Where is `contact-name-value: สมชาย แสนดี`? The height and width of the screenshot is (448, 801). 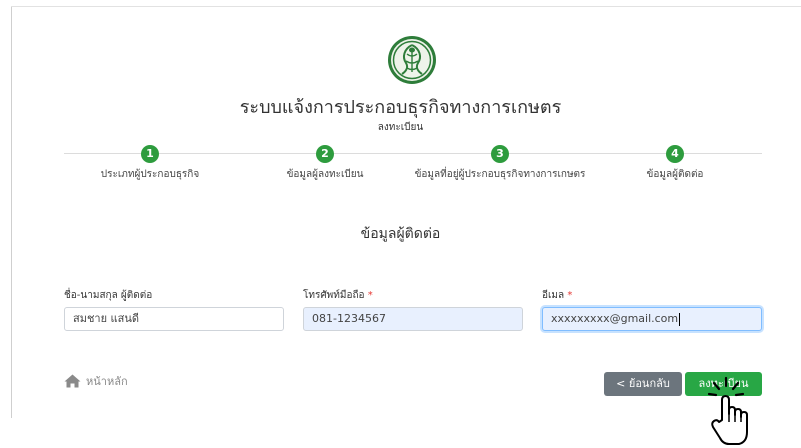 contact-name-value: สมชาย แสนดี is located at coordinates (106, 318).